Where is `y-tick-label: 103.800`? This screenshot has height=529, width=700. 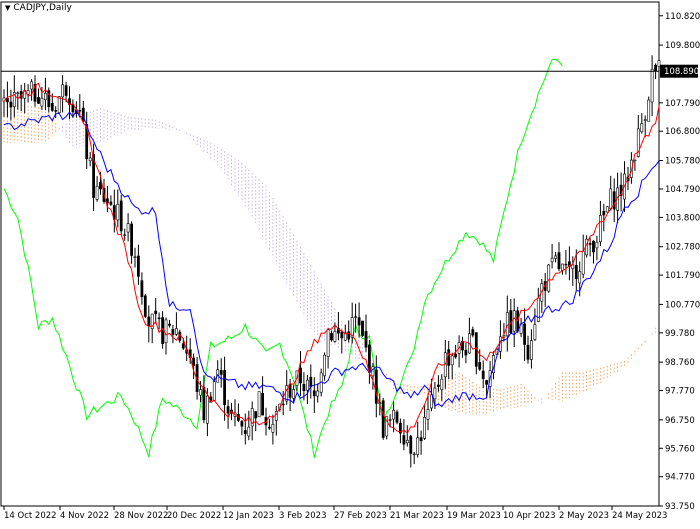
y-tick-label: 103.800 is located at coordinates (682, 218).